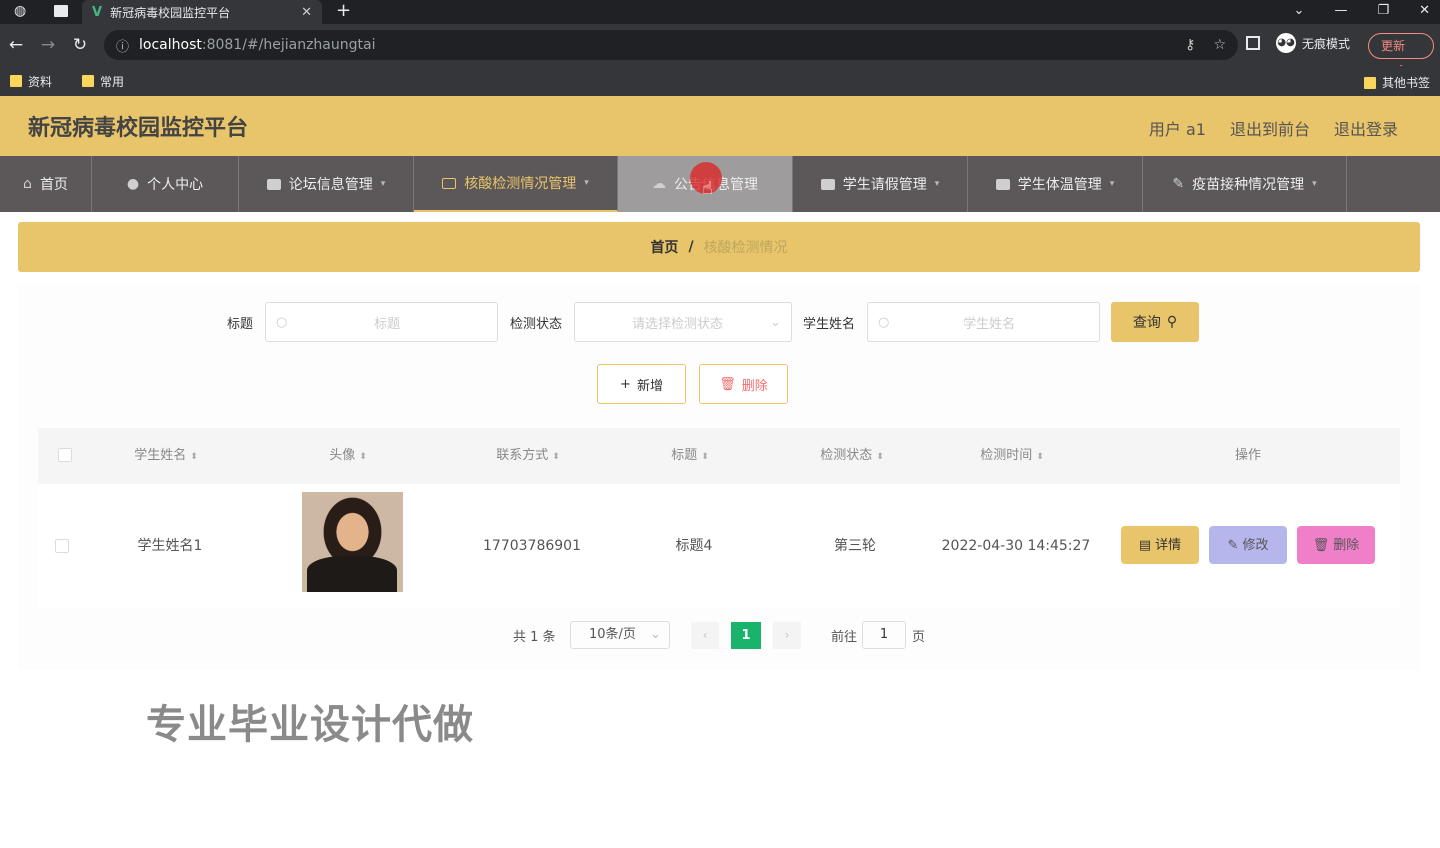 This screenshot has height=848, width=1440. Describe the element at coordinates (306, 12) in the screenshot. I see `tab-close-icon: ✕` at that location.